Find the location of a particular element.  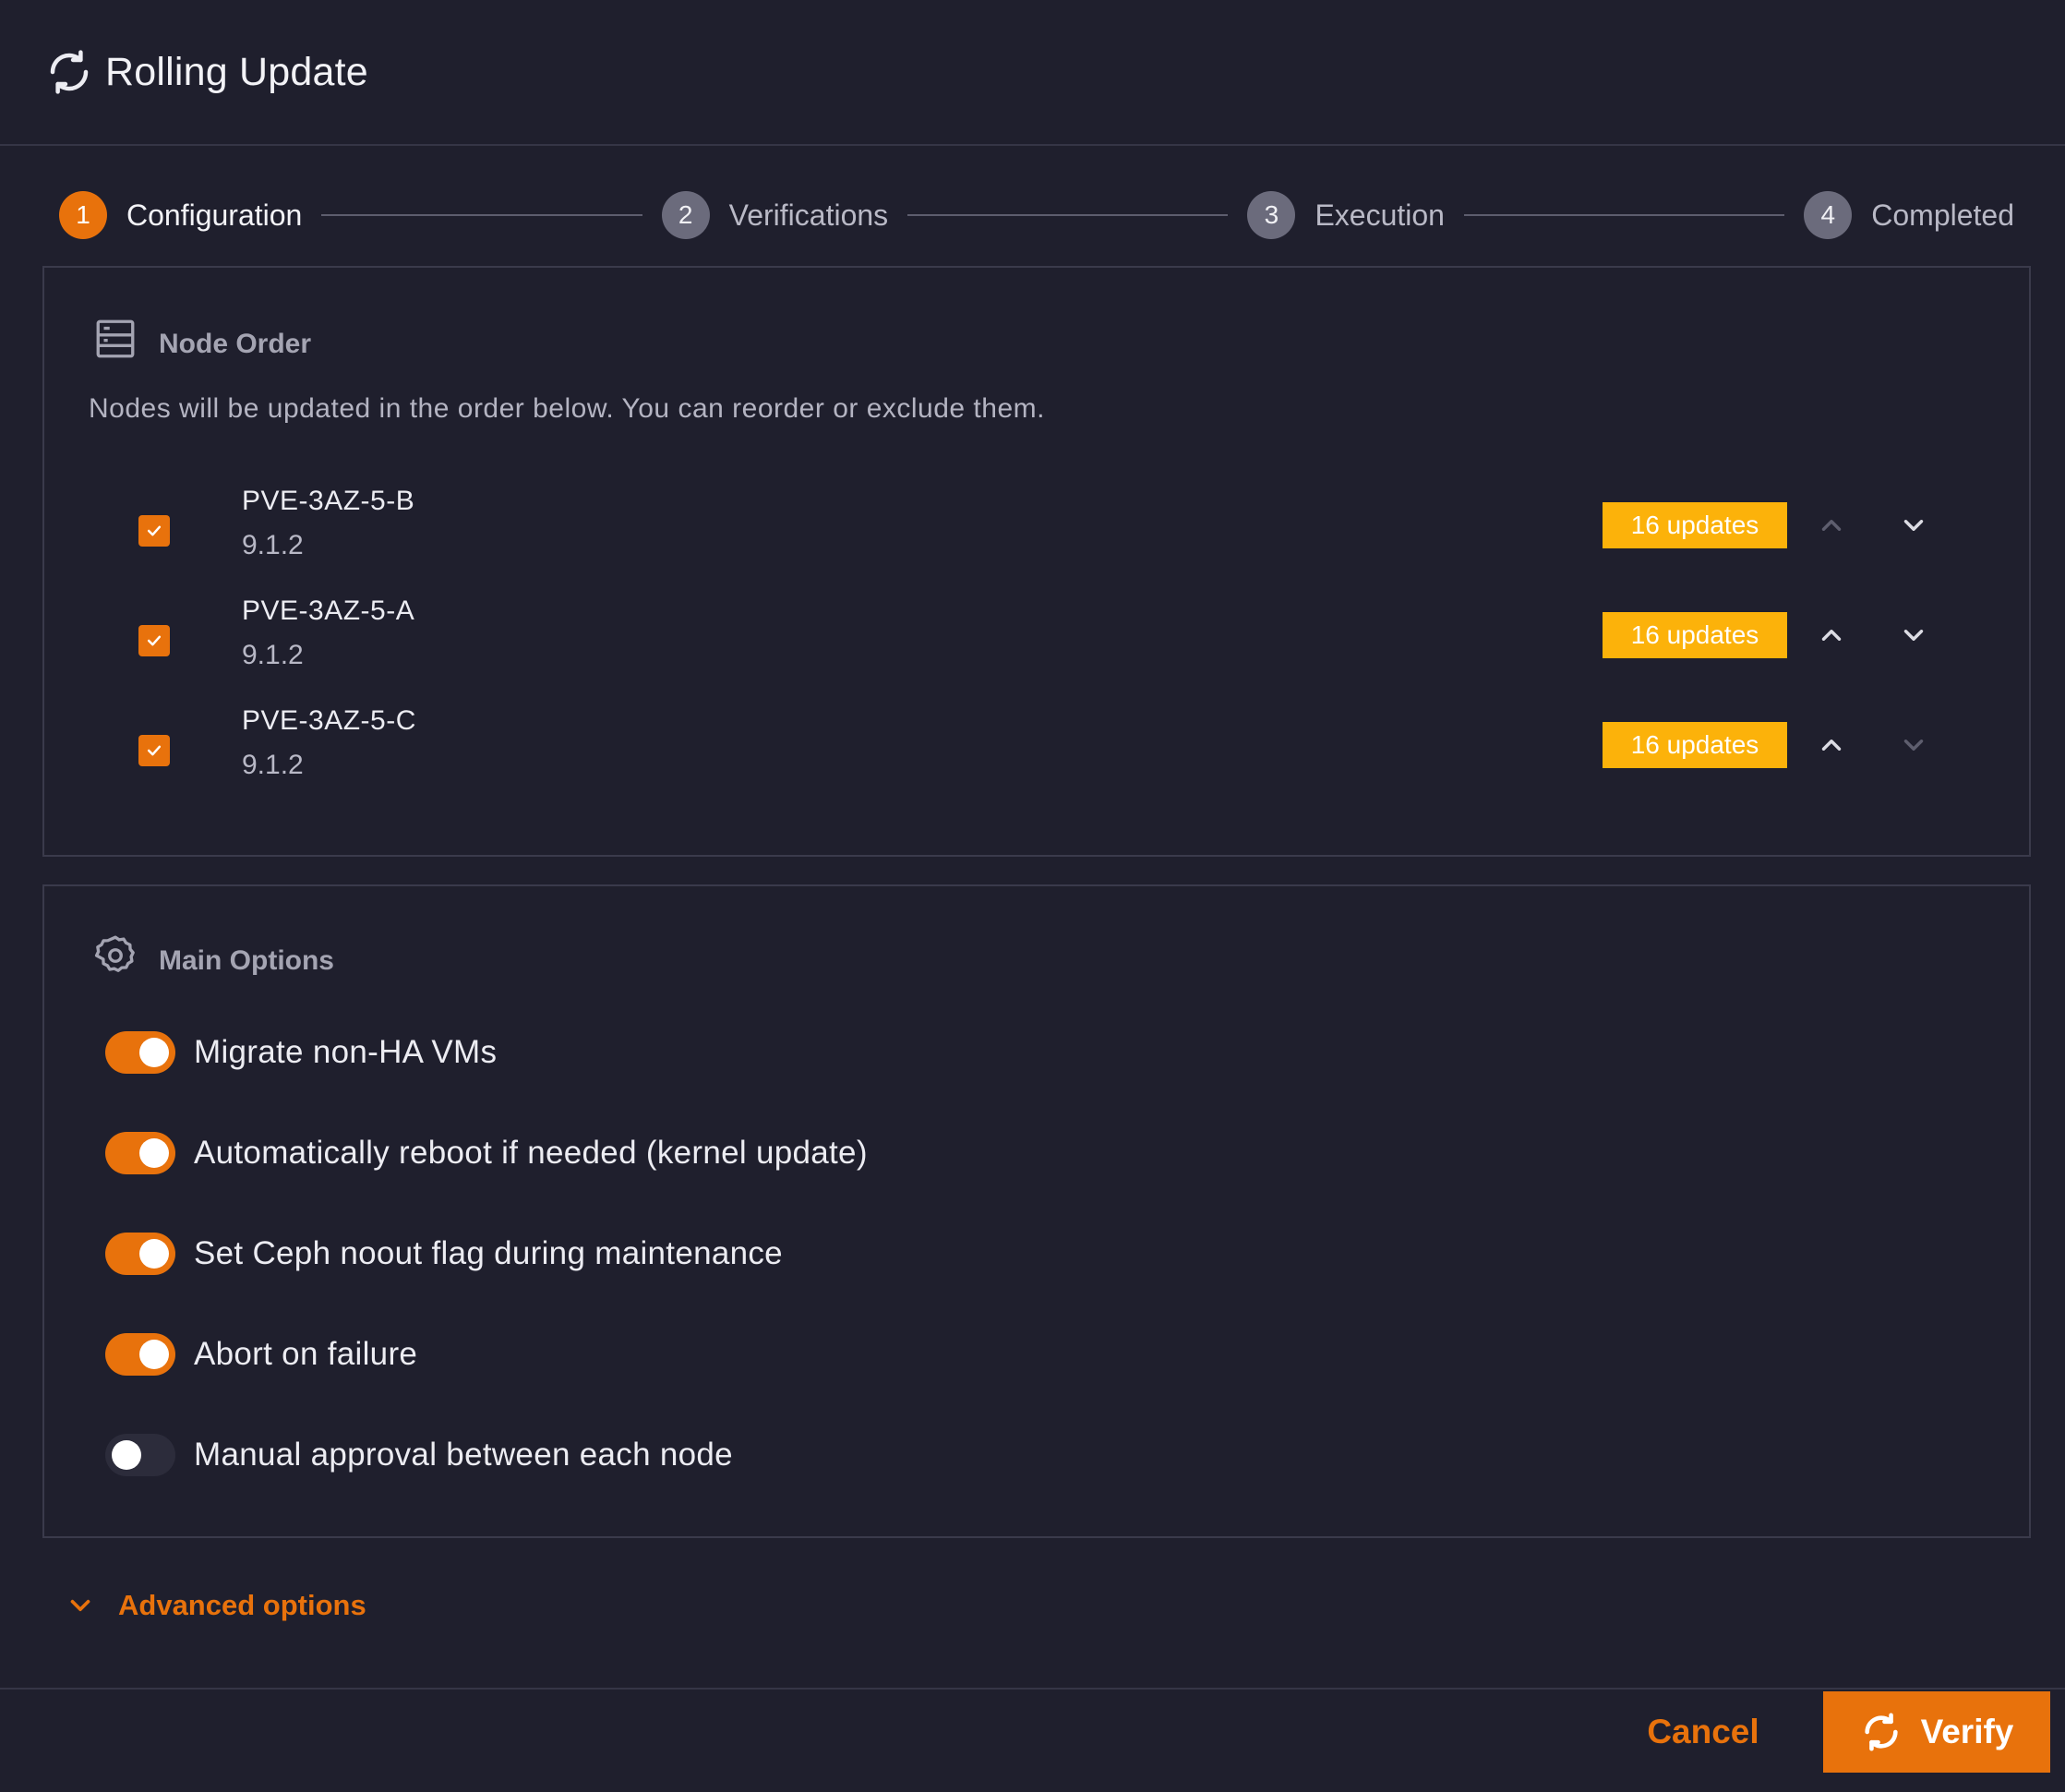

main-options-header: Main Options is located at coordinates (213, 955).